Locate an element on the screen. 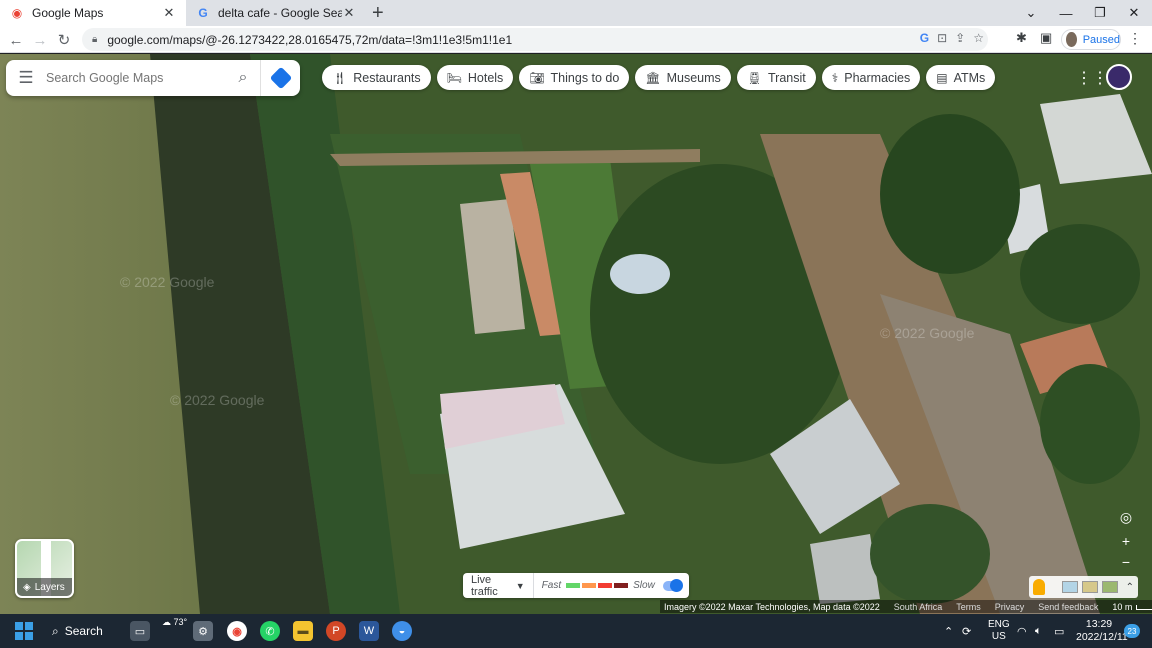  pegman-icon is located at coordinates (1039, 587).